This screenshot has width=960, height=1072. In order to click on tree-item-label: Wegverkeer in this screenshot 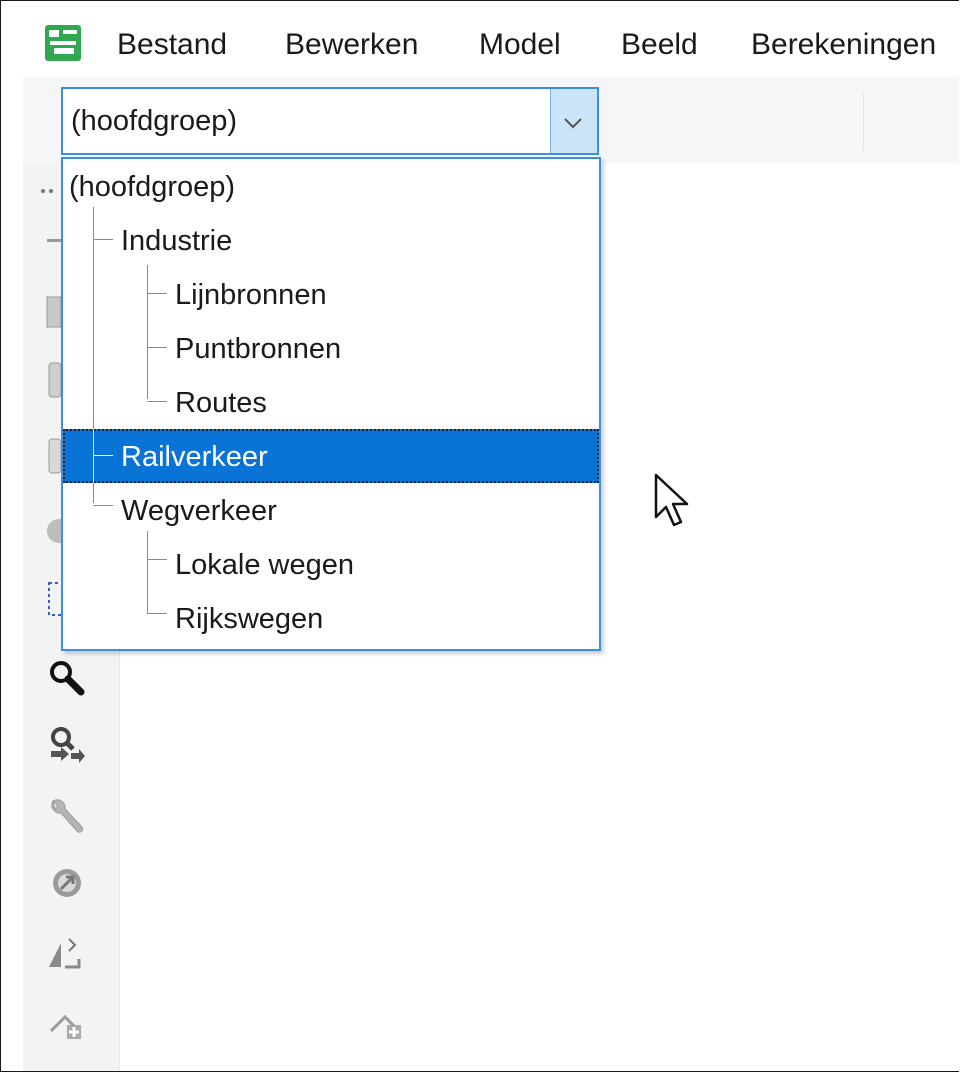, I will do `click(199, 511)`.